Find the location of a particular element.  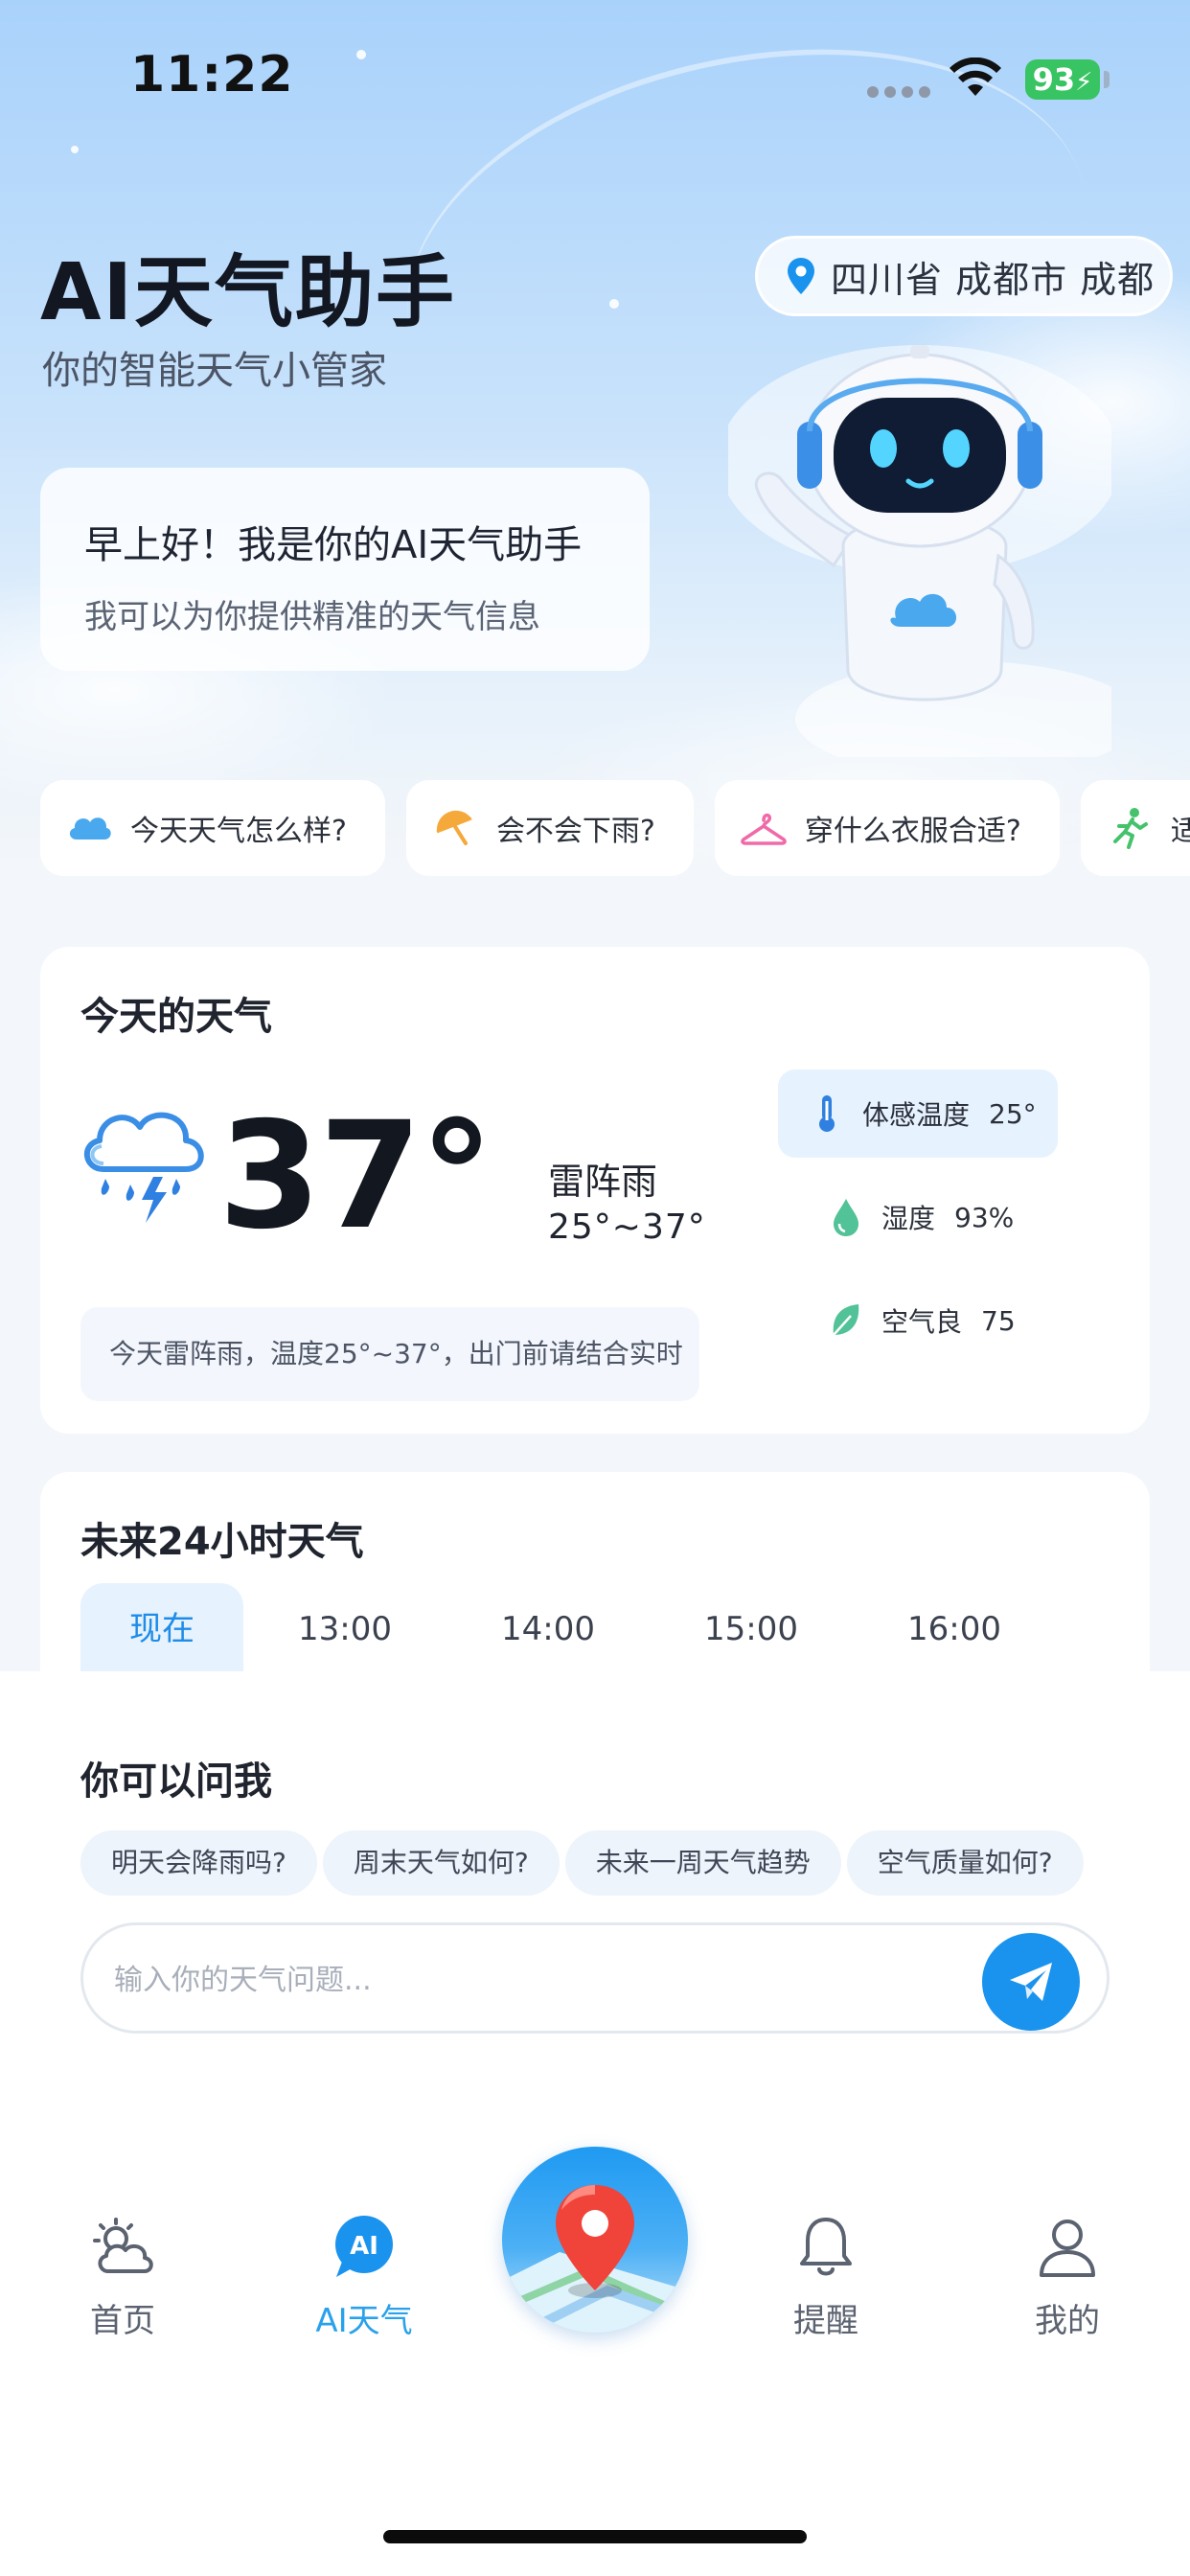

leaf-icon is located at coordinates (846, 1320).